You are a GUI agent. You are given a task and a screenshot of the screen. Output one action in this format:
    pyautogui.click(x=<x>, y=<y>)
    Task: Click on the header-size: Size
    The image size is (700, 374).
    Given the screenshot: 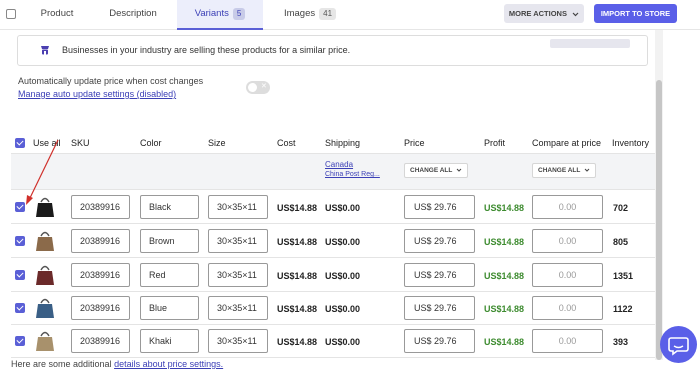 What is the action you would take?
    pyautogui.click(x=217, y=143)
    